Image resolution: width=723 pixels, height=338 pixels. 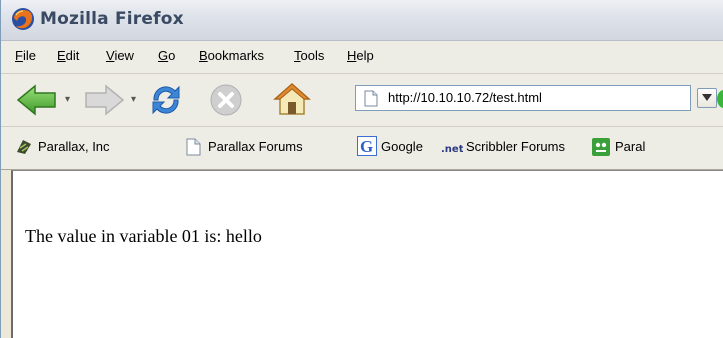 I want to click on go-button-icon, so click(x=720, y=99).